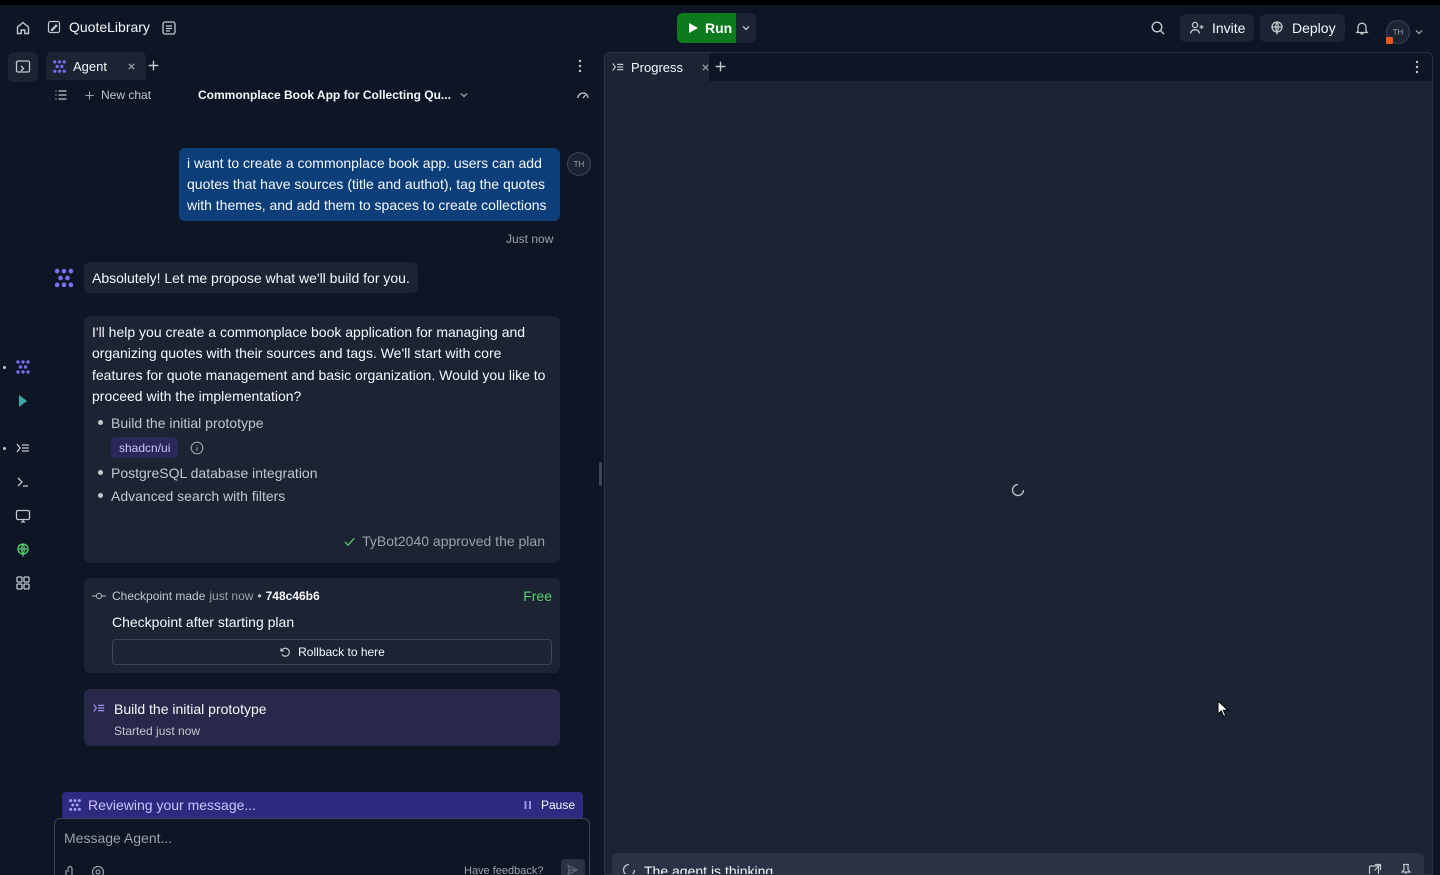 Image resolution: width=1440 pixels, height=875 pixels. I want to click on invite-button: Invite, so click(1217, 28).